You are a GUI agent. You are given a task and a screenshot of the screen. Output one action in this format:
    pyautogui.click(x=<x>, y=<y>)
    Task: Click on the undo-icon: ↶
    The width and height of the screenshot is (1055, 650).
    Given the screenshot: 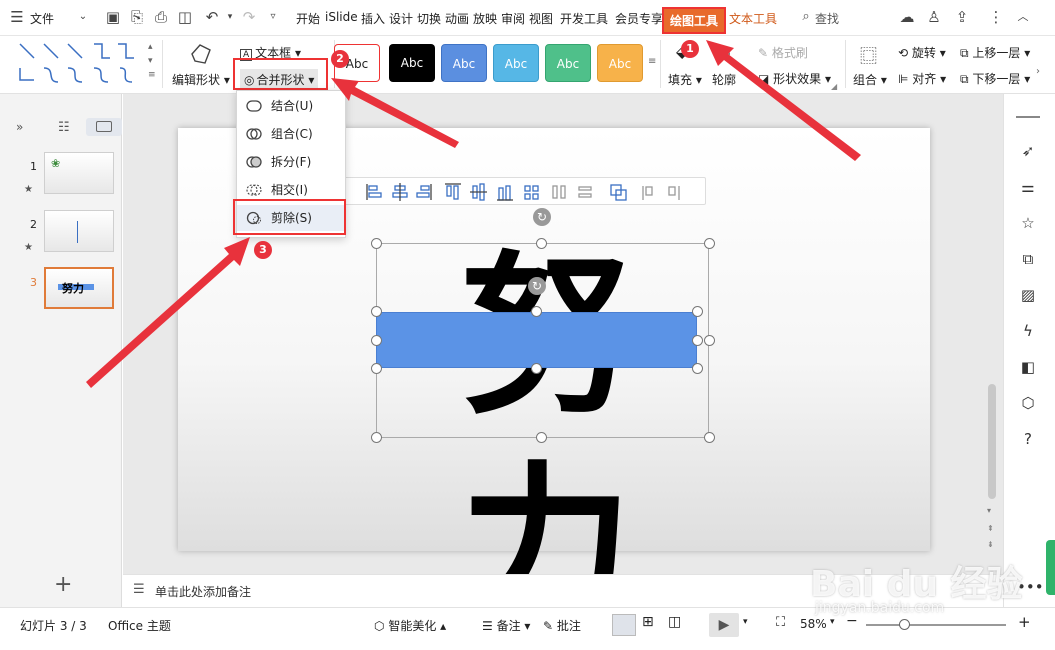 What is the action you would take?
    pyautogui.click(x=212, y=17)
    